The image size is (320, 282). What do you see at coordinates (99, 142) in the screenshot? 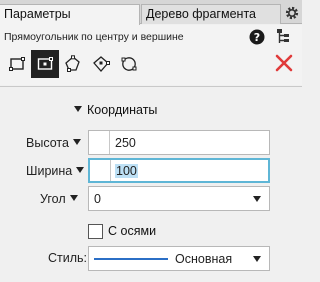
I see `height-lock-box` at bounding box center [99, 142].